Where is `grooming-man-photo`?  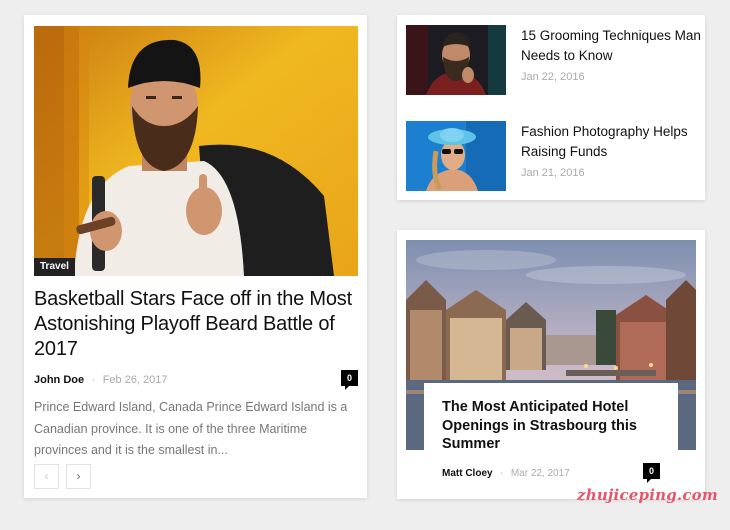 grooming-man-photo is located at coordinates (456, 60).